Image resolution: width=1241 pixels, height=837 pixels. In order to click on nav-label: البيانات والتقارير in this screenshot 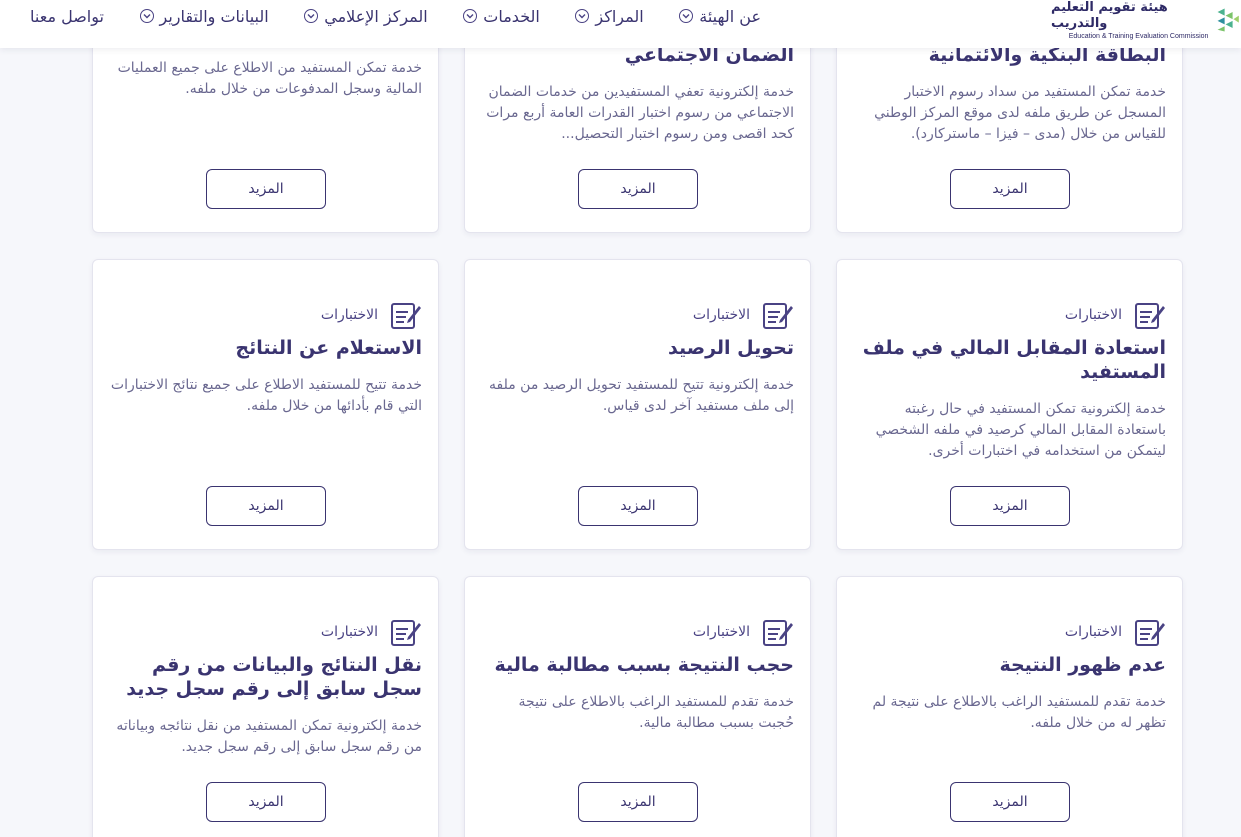, I will do `click(214, 16)`.